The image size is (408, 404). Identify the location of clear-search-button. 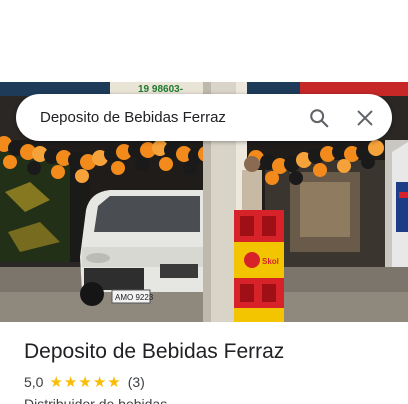
(365, 118).